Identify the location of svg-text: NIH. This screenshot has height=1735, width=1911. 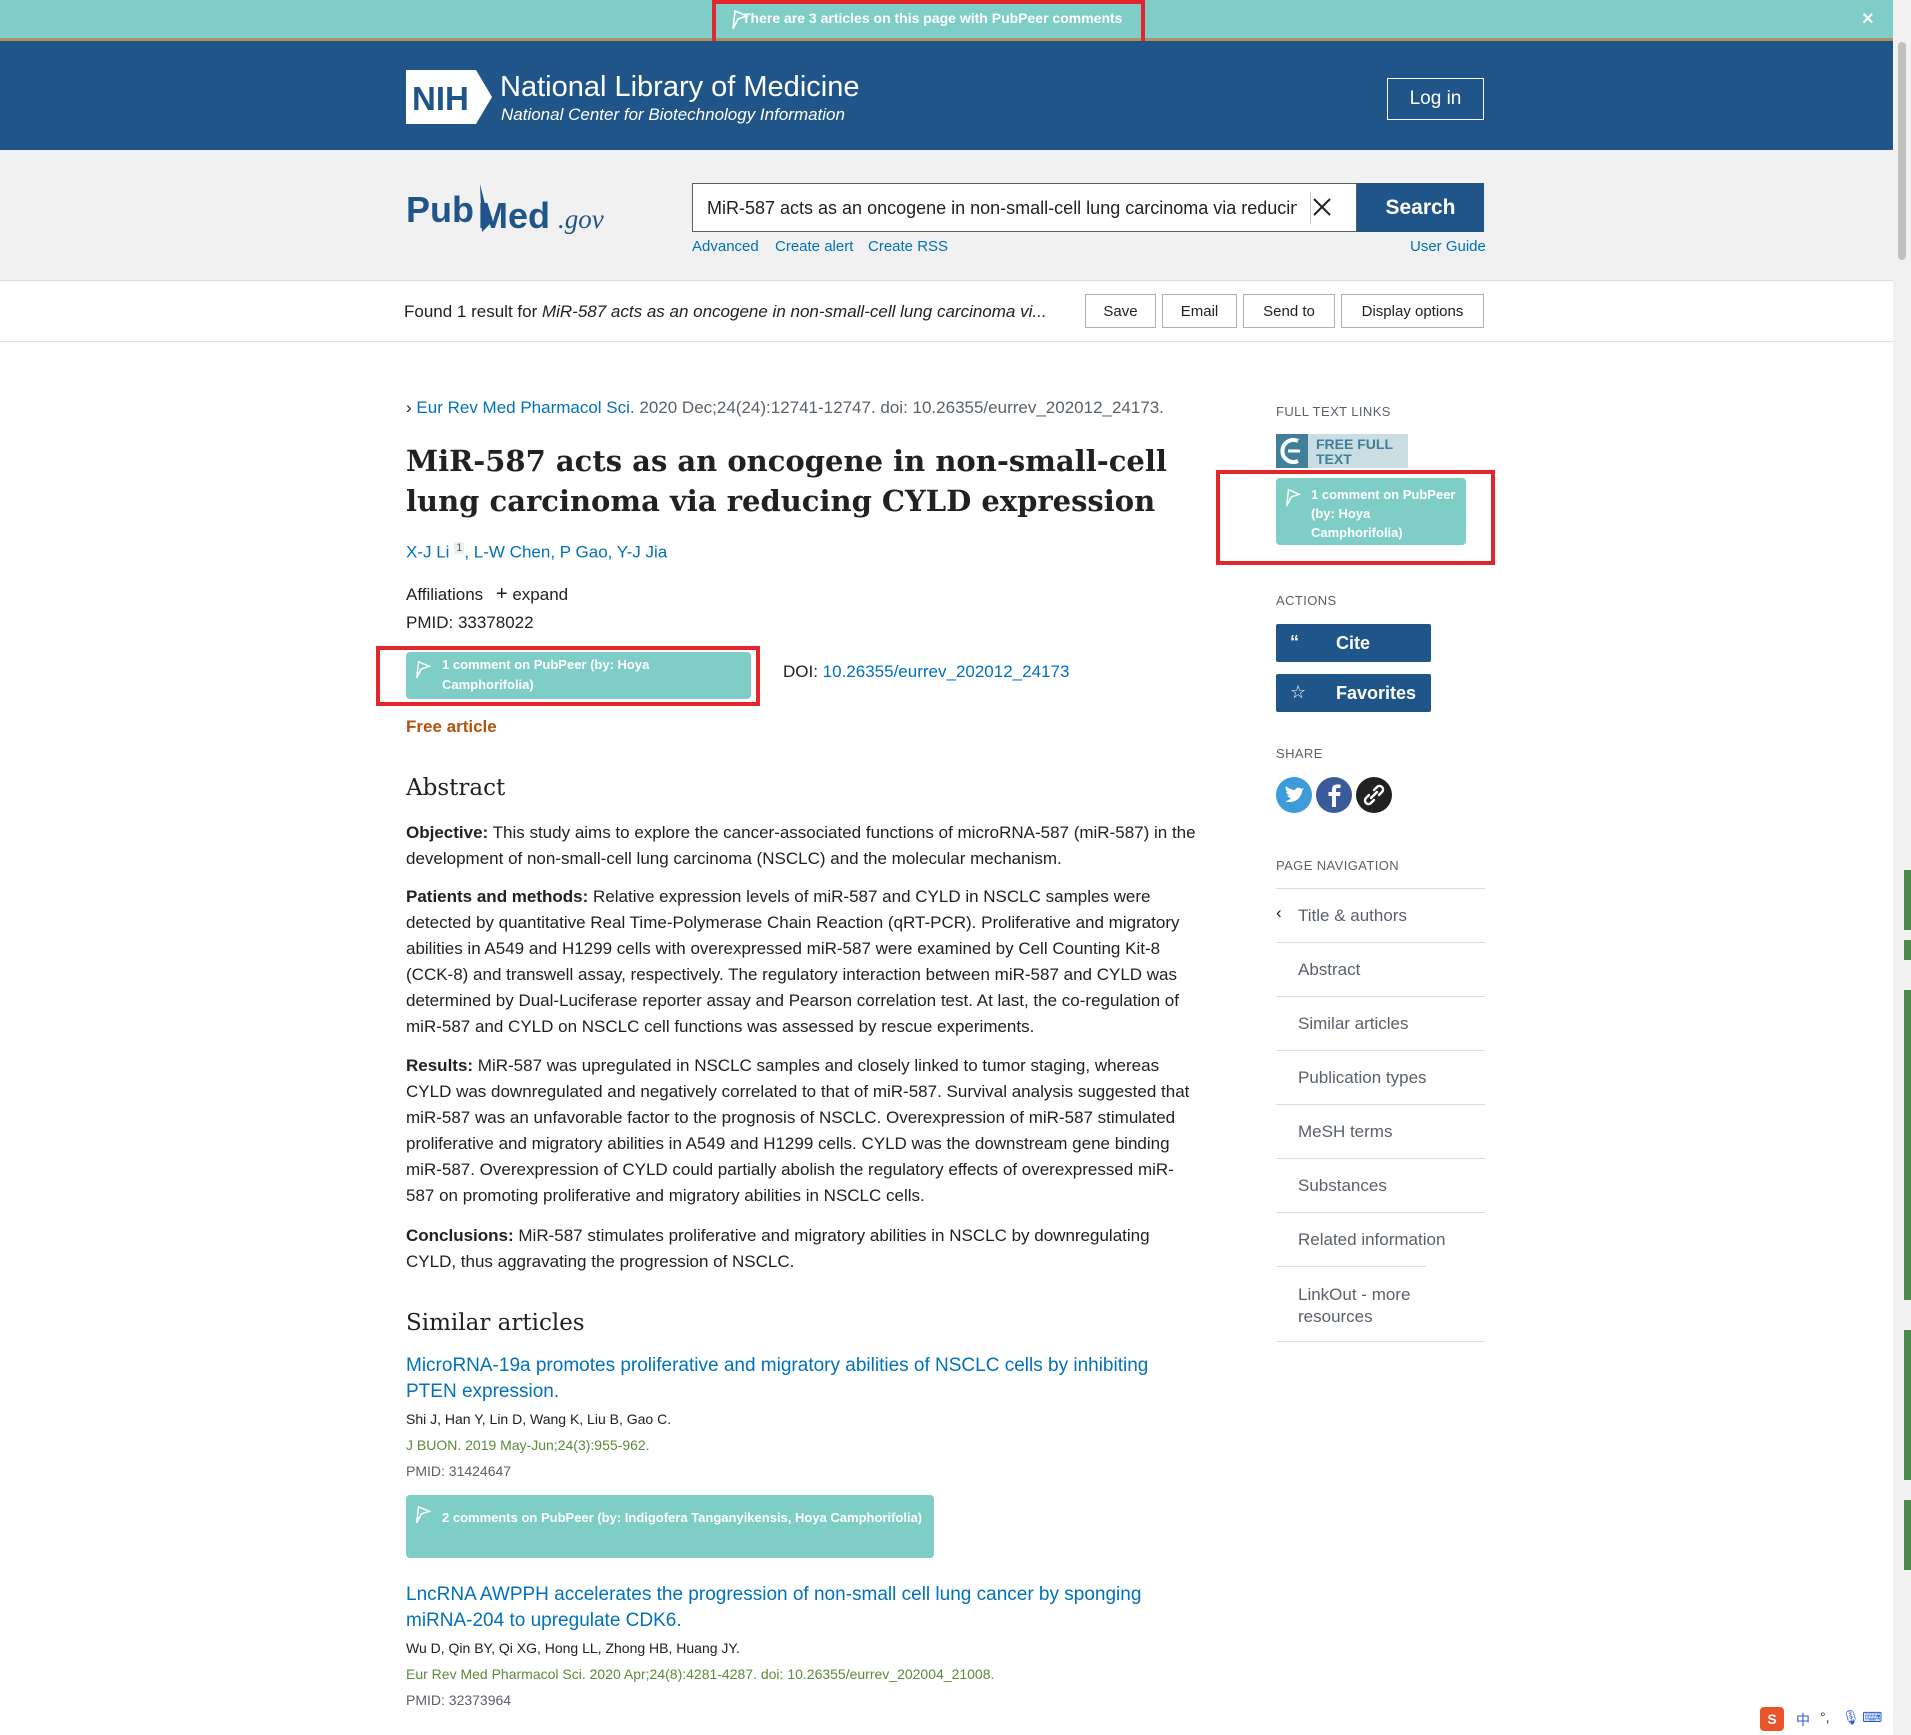
(440, 98).